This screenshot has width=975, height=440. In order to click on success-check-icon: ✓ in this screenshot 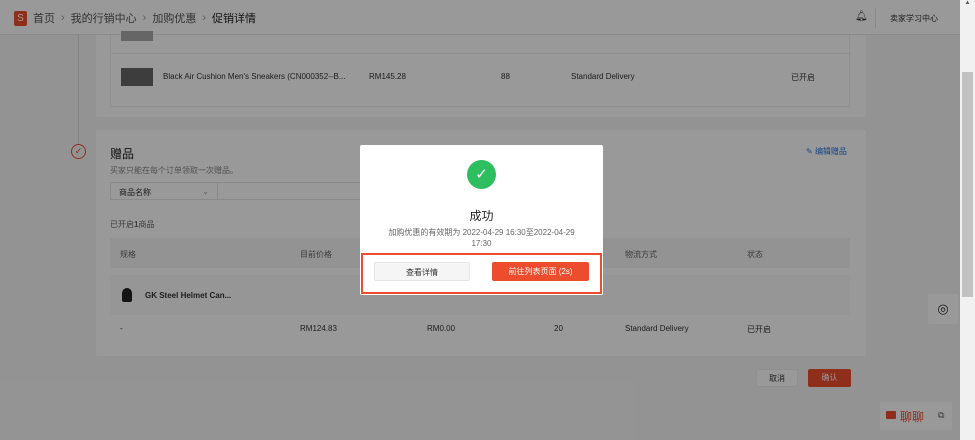, I will do `click(481, 174)`.